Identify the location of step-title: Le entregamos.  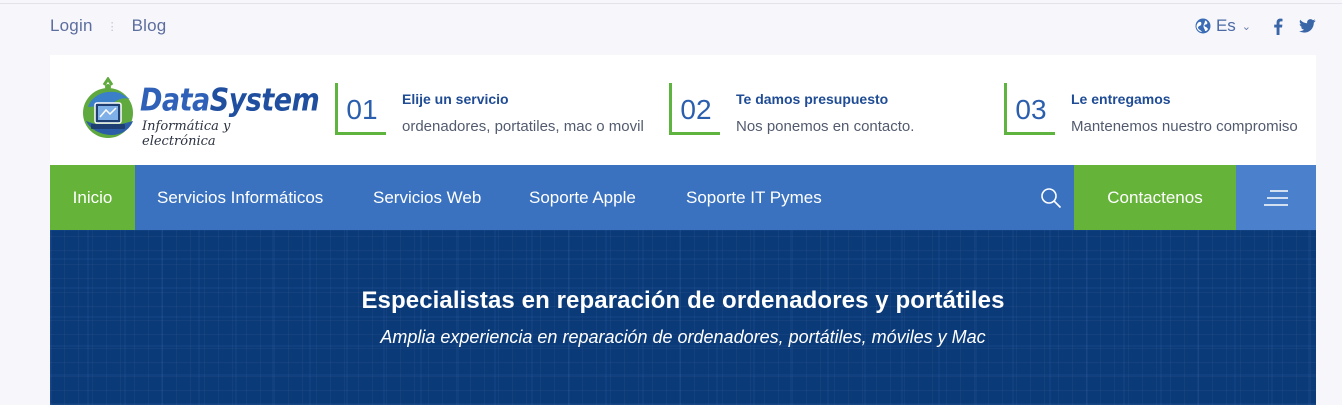
(1121, 99).